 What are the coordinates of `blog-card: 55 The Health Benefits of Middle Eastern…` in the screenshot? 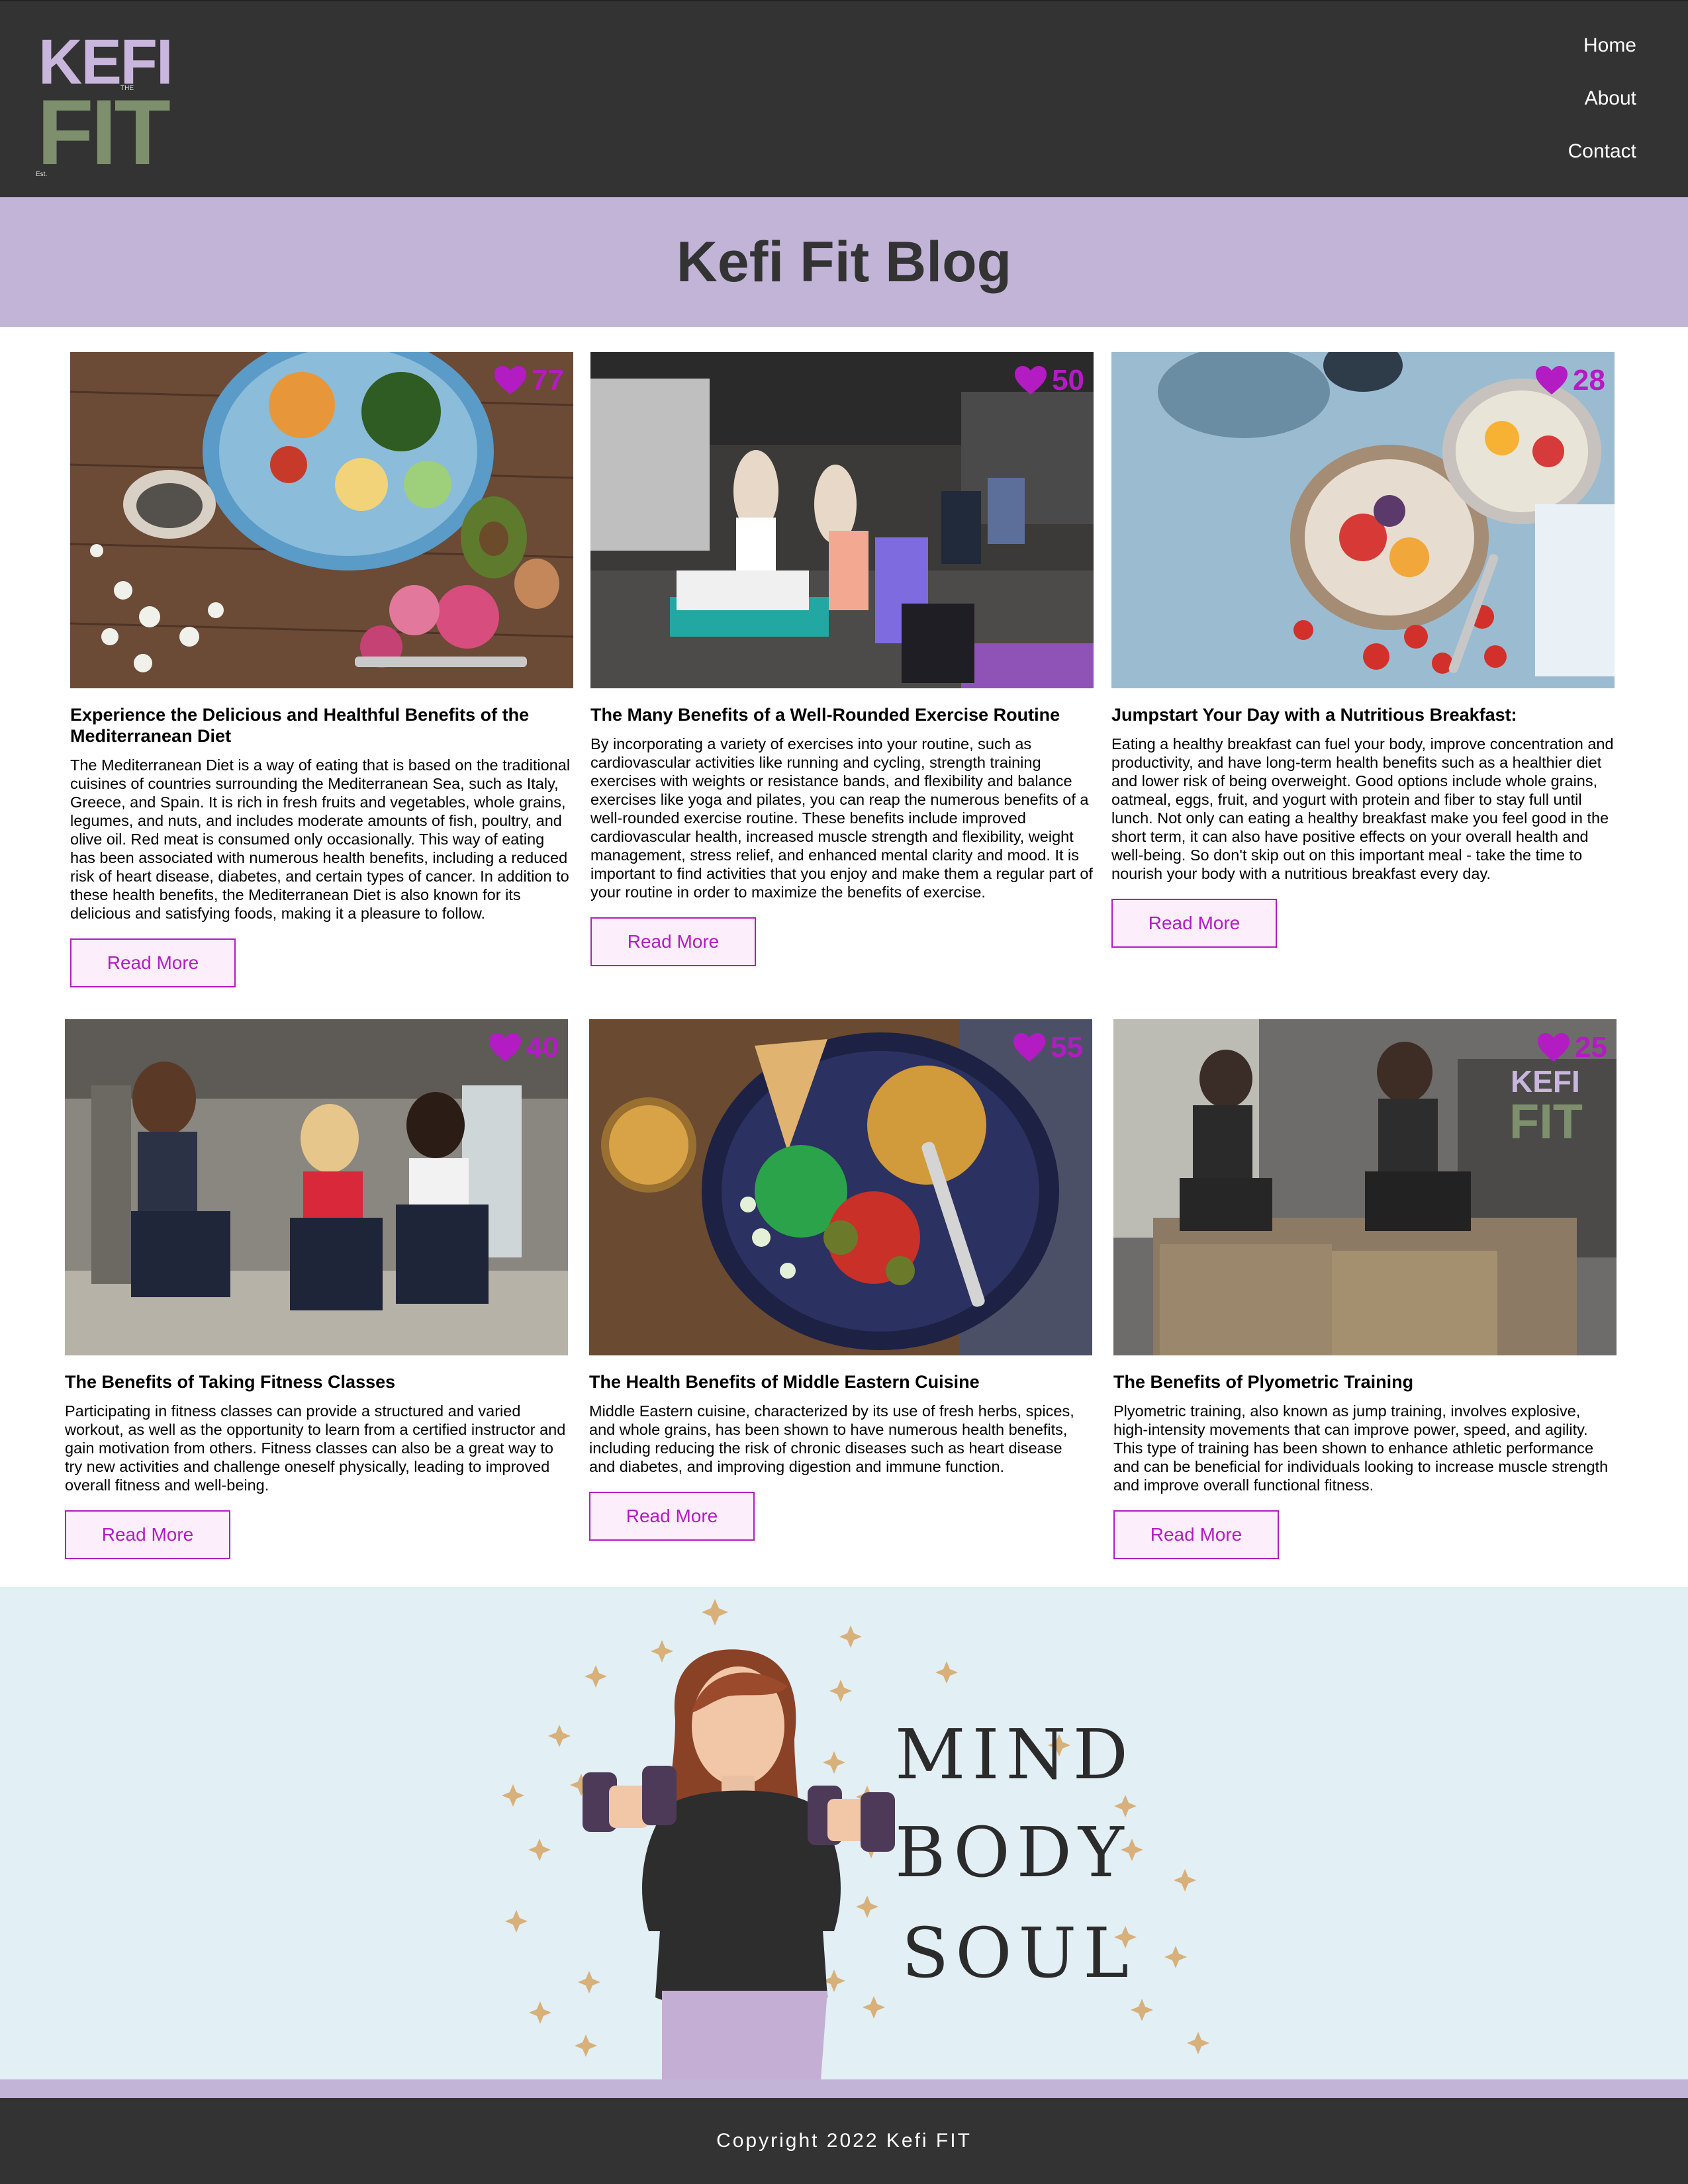 It's located at (840, 1280).